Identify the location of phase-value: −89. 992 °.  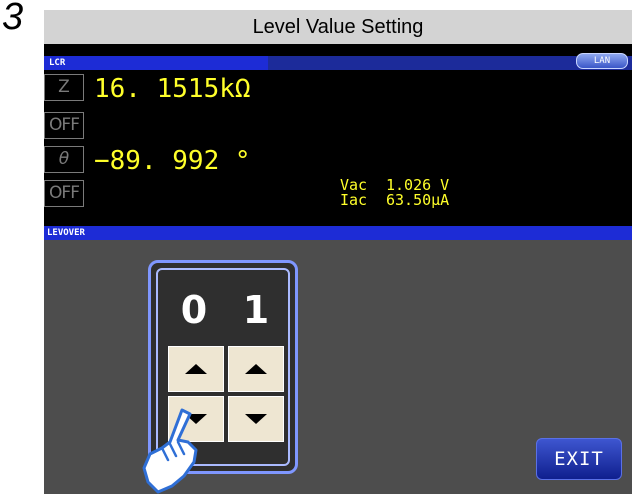
(172, 161).